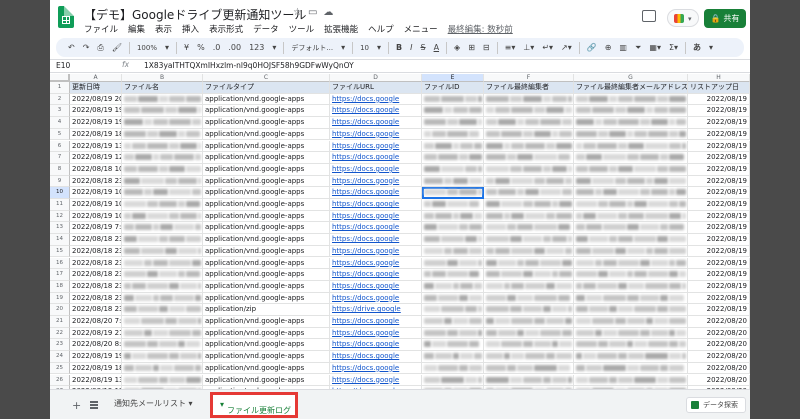 The width and height of the screenshot is (800, 419). What do you see at coordinates (60, 181) in the screenshot?
I see `row-number: 9` at bounding box center [60, 181].